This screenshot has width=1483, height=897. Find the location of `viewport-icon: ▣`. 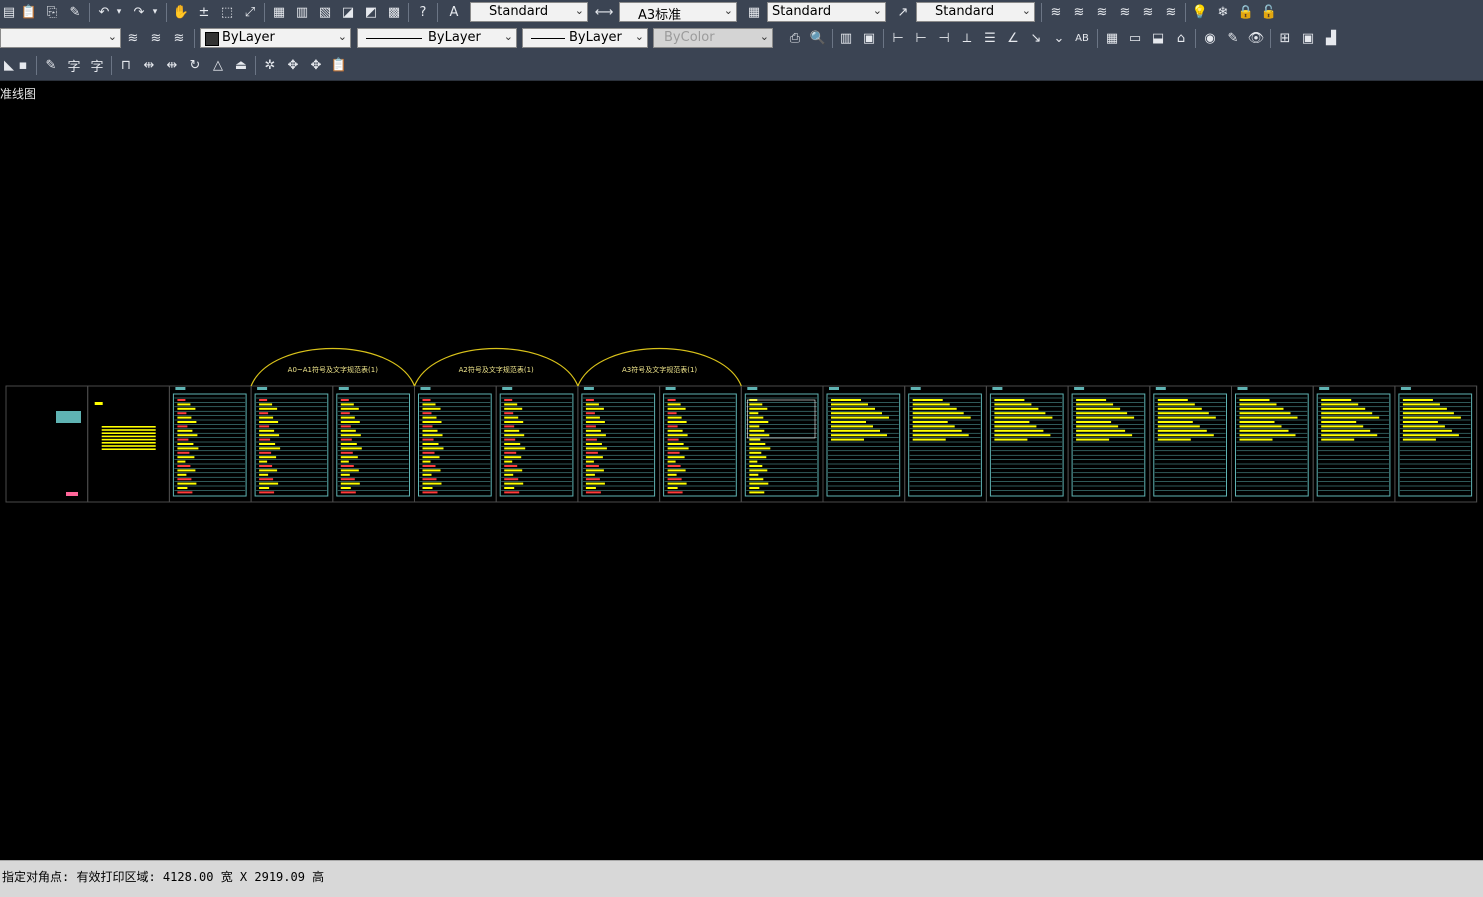

viewport-icon: ▣ is located at coordinates (1308, 38).